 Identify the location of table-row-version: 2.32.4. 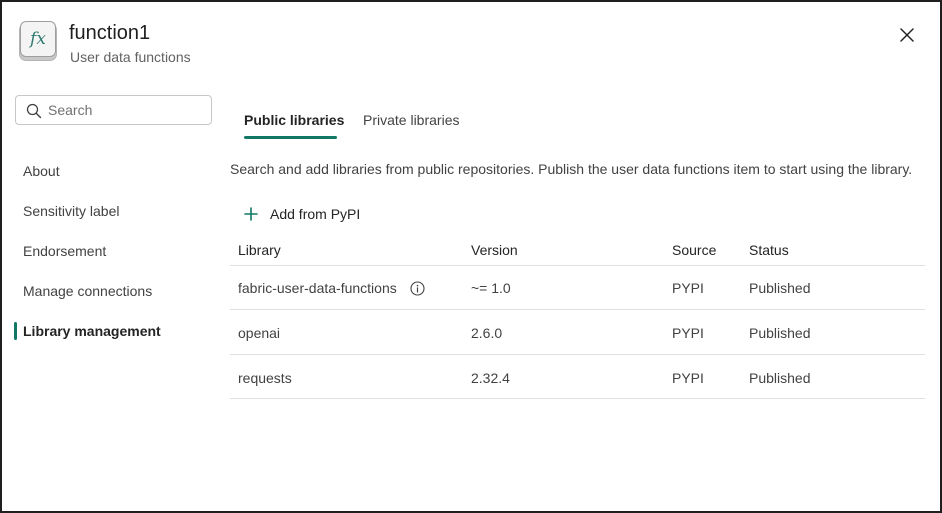
(490, 378).